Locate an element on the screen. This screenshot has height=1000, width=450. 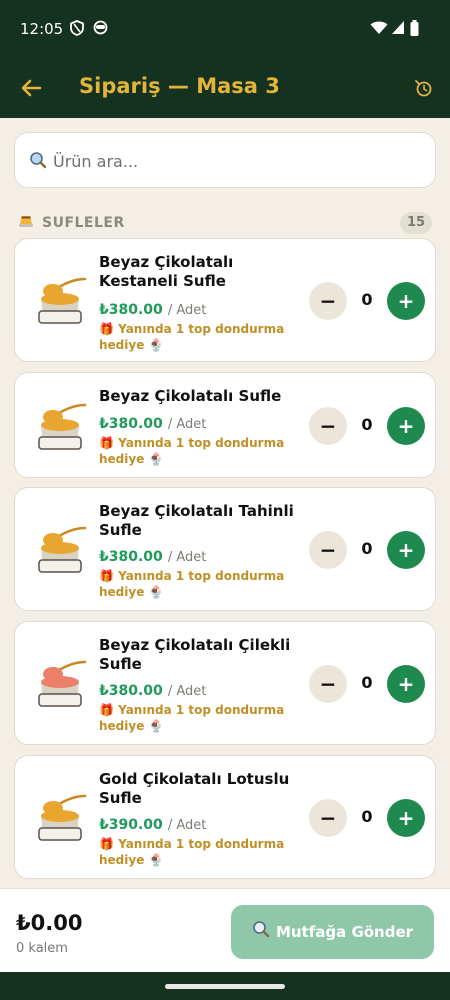
category-count-badge: 15 is located at coordinates (416, 223).